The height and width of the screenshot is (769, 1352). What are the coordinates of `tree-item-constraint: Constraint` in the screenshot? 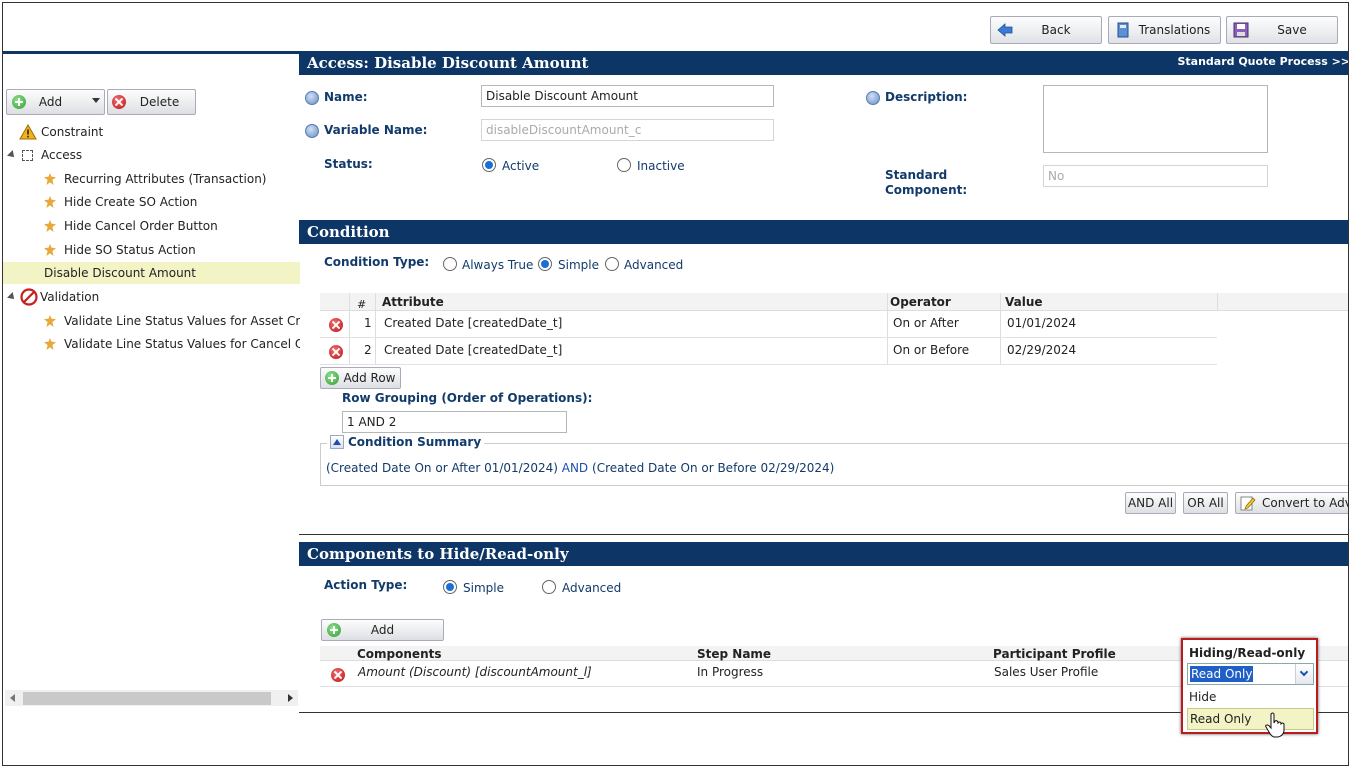 It's located at (61, 132).